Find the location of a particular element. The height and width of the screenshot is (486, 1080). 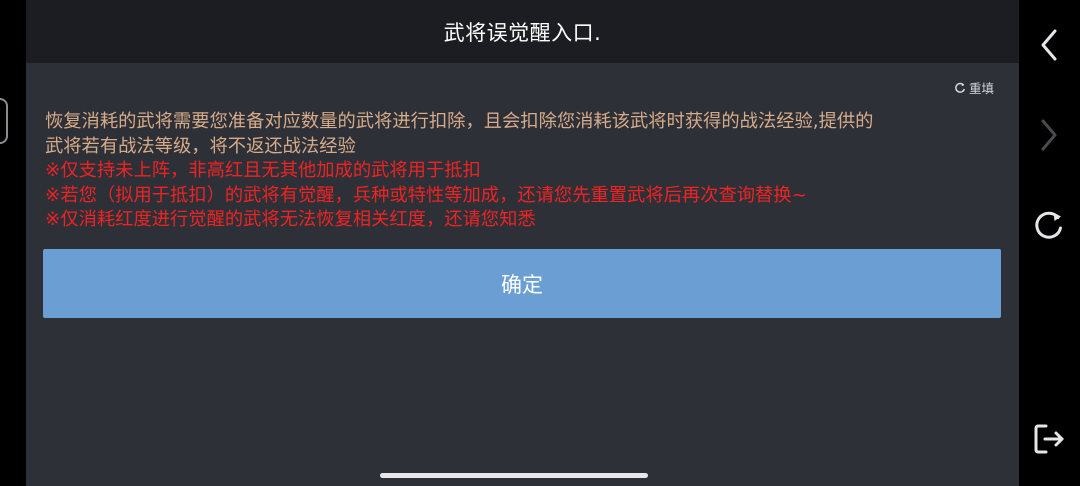

chevron-right-icon is located at coordinates (1049, 135).